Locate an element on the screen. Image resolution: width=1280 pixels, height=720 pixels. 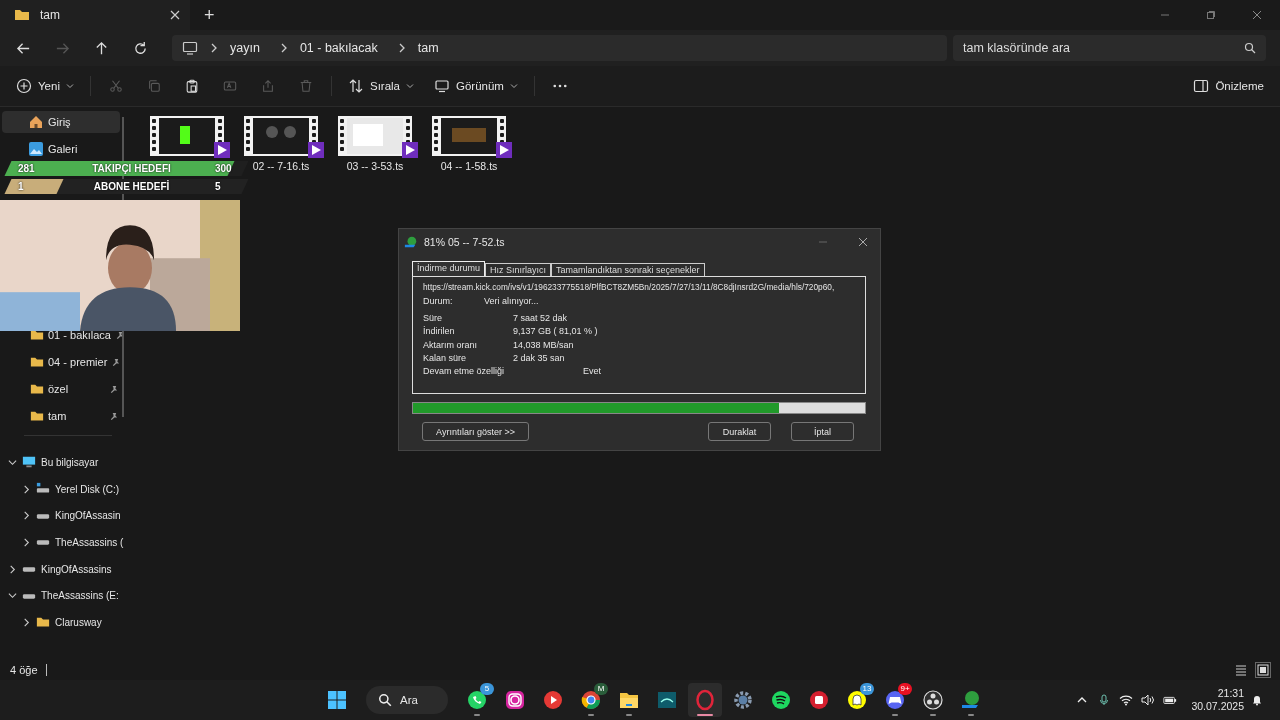
restore-icon is located at coordinates (1211, 15).